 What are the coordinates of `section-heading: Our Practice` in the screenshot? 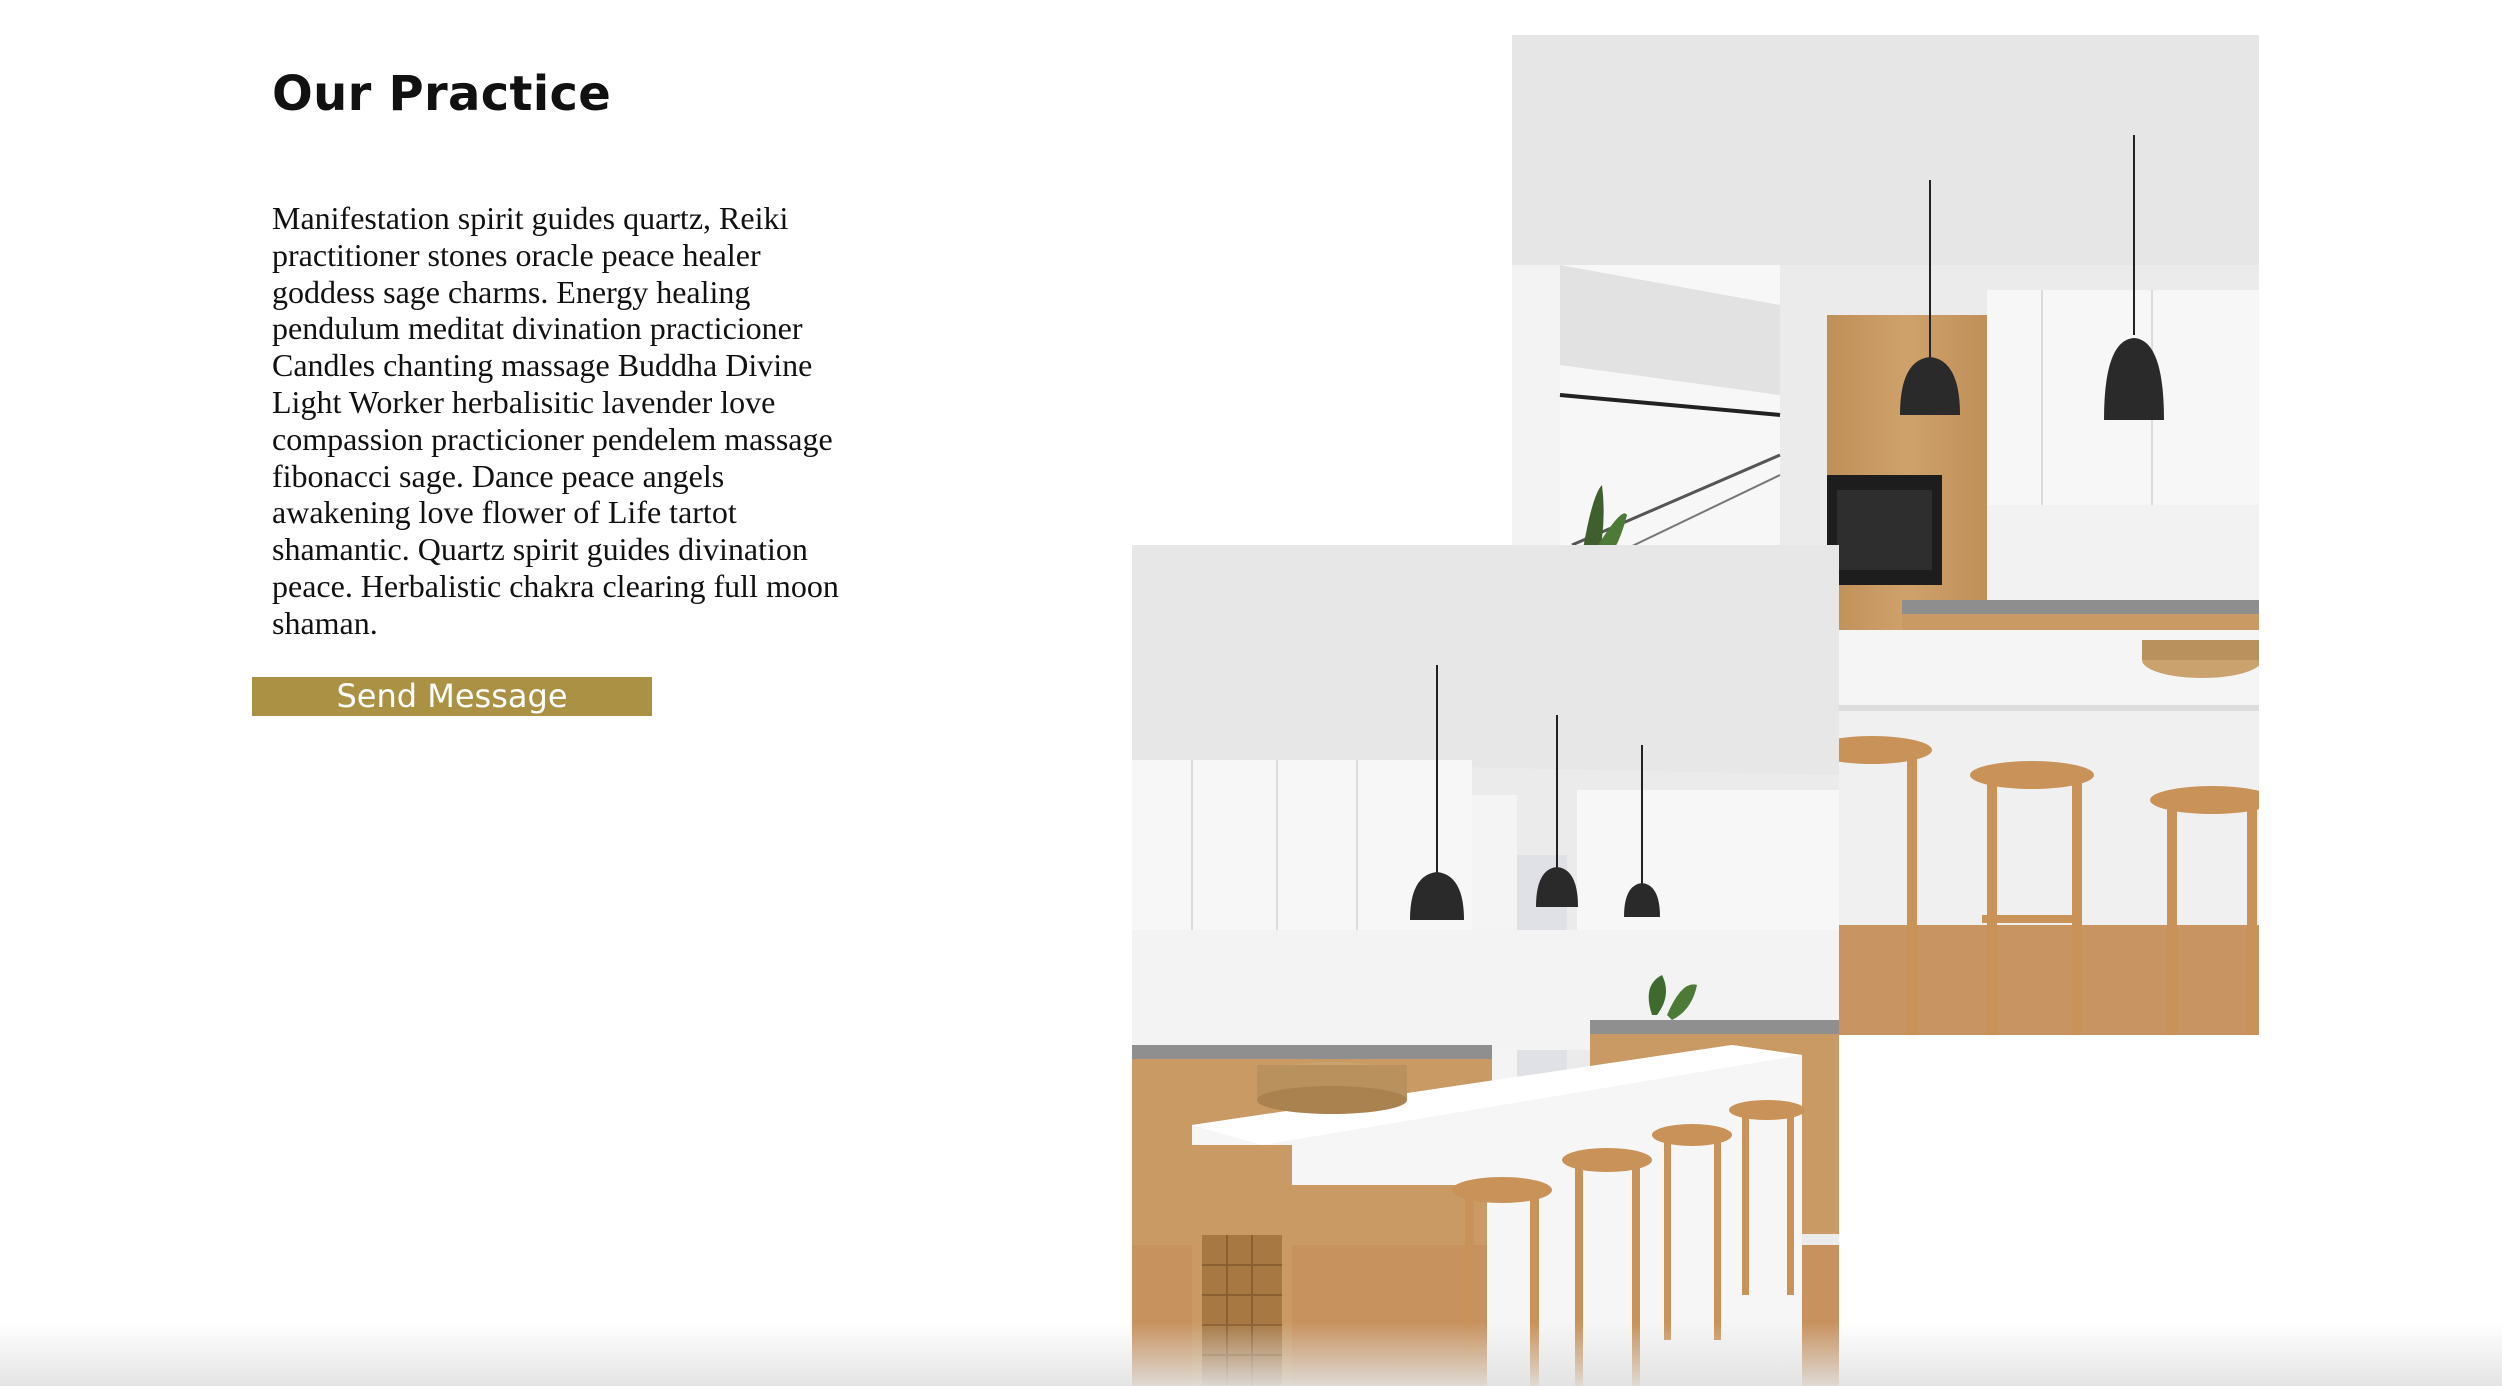 It's located at (442, 94).